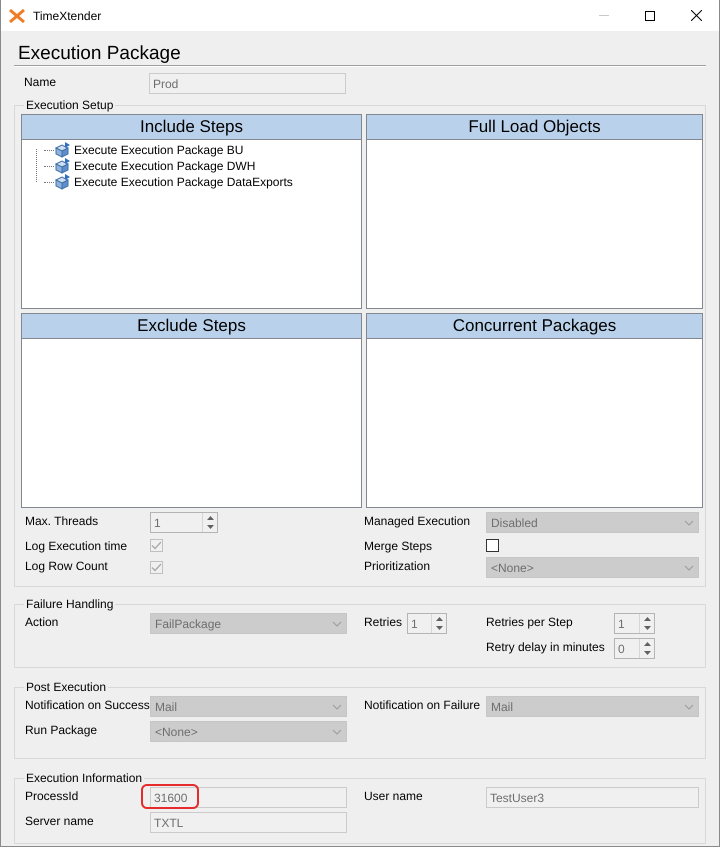 The width and height of the screenshot is (720, 847). Describe the element at coordinates (165, 166) in the screenshot. I see `tree-item: Execute Execution Package DWH` at that location.